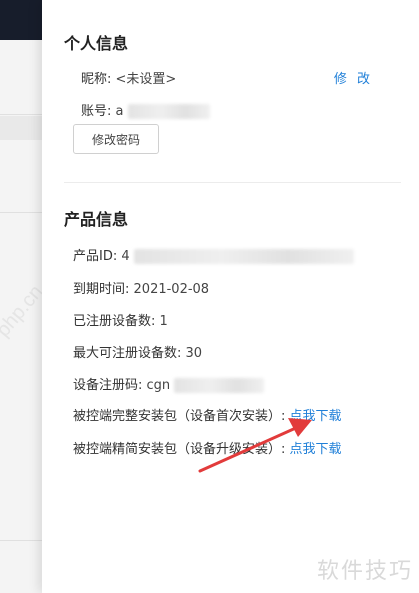 The image size is (419, 593). I want to click on expire-label: 到期时间:, so click(101, 289).